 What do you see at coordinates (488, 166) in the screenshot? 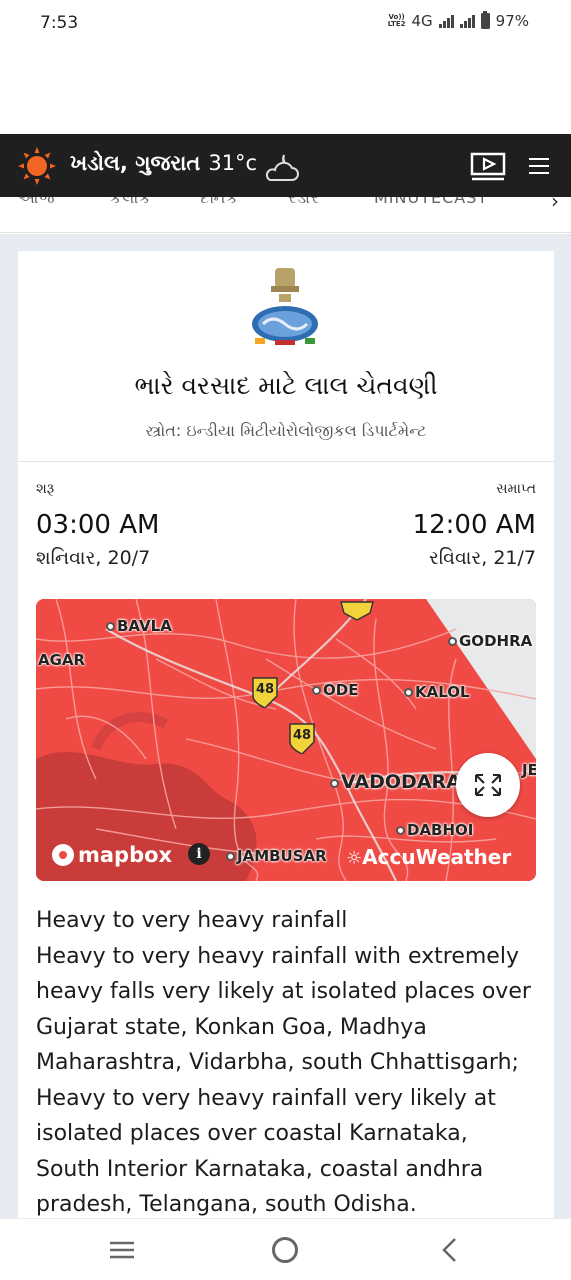
I see `video-play-icon` at bounding box center [488, 166].